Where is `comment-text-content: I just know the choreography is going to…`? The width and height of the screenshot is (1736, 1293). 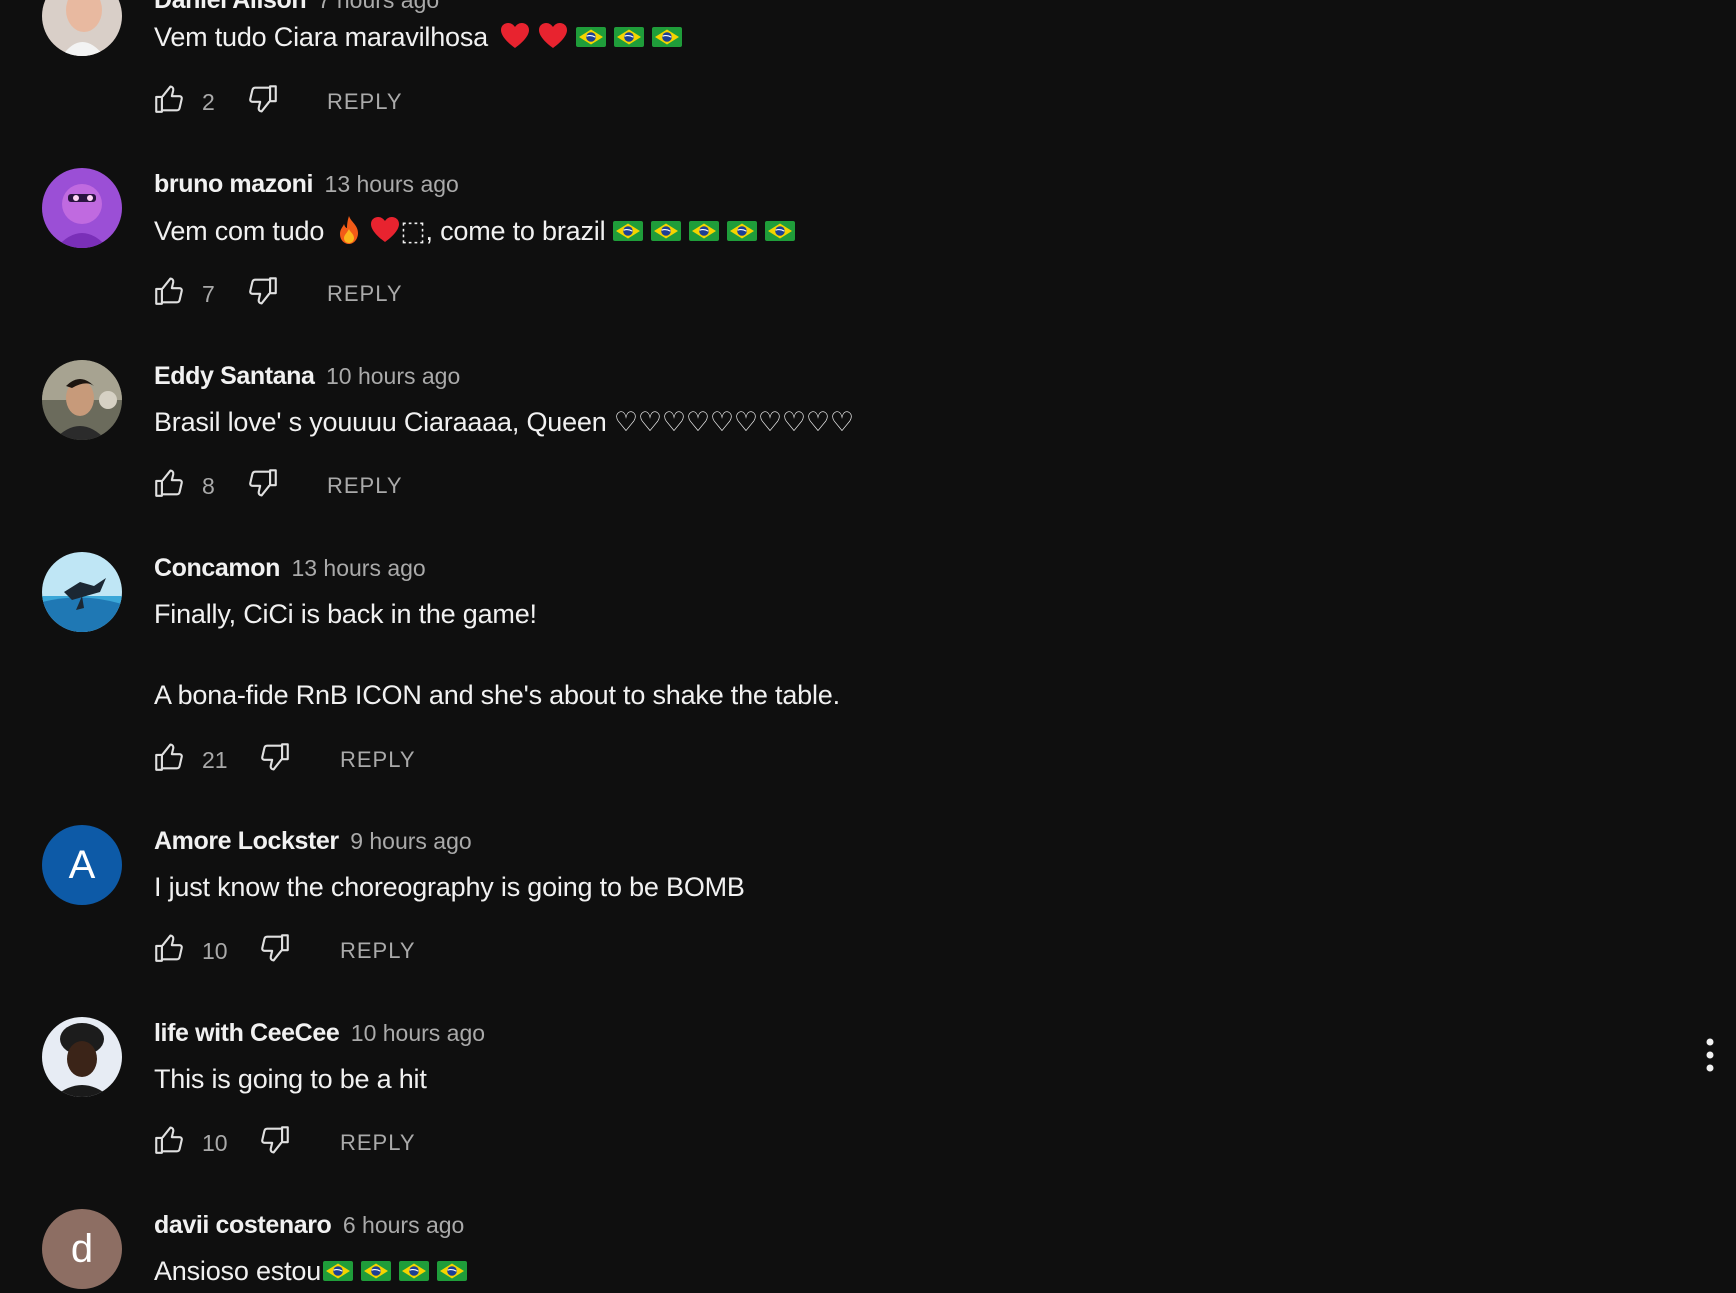
comment-text-content: I just know the choreography is going to… is located at coordinates (449, 887).